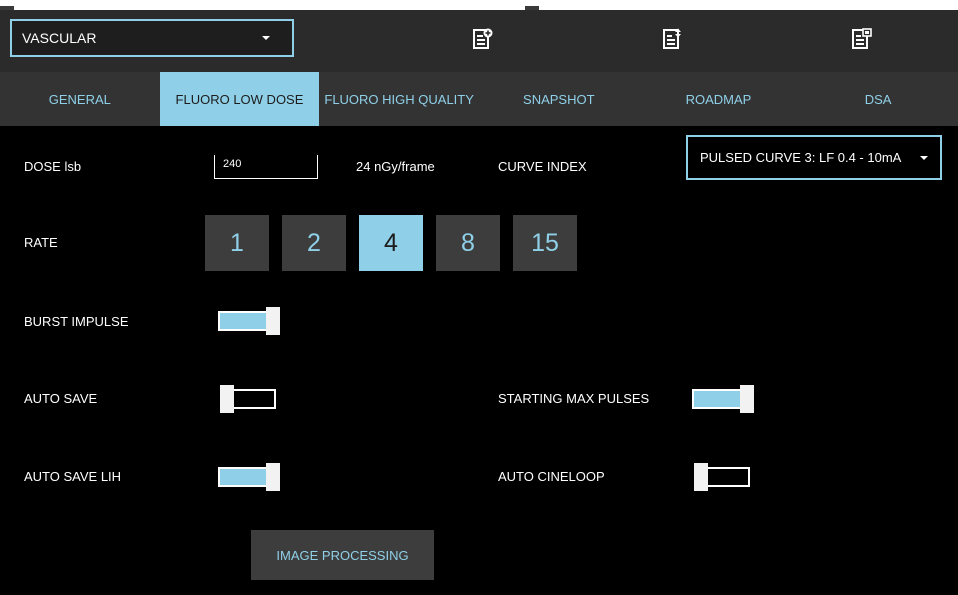  What do you see at coordinates (719, 99) in the screenshot?
I see `tab-roadmap: ROADMAP` at bounding box center [719, 99].